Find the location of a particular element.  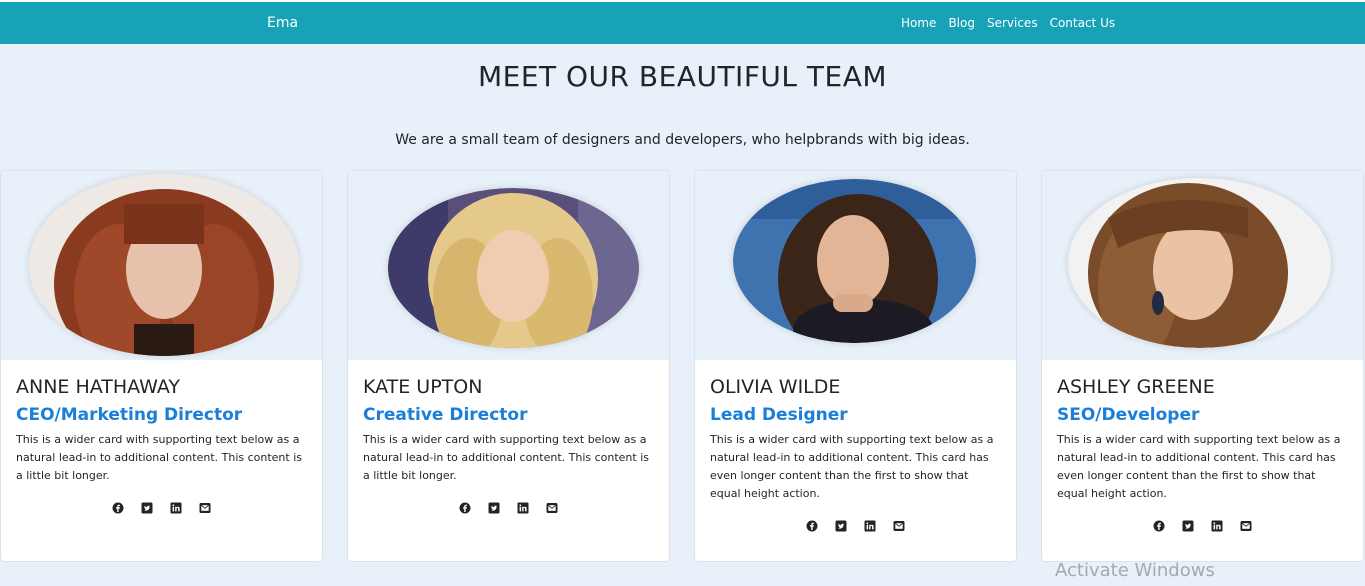

page-title: MEET OUR BEAUTIFUL TEAM is located at coordinates (682, 76).